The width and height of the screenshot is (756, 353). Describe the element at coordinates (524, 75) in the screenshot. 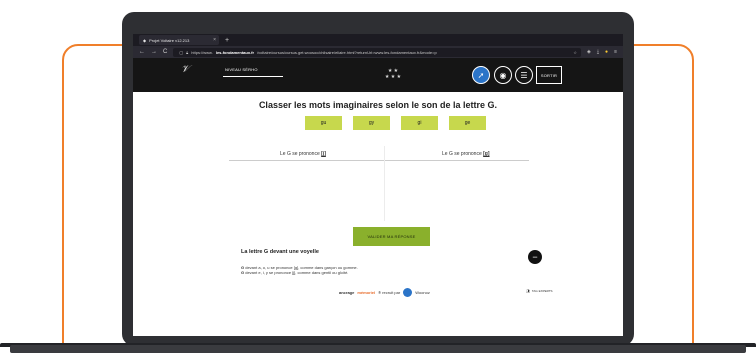

I see `list-icon: ☰` at that location.